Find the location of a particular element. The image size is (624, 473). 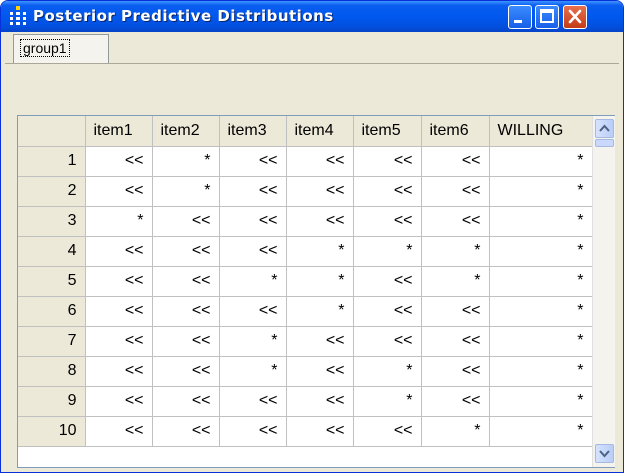

row-header: 8 is located at coordinates (52, 371).